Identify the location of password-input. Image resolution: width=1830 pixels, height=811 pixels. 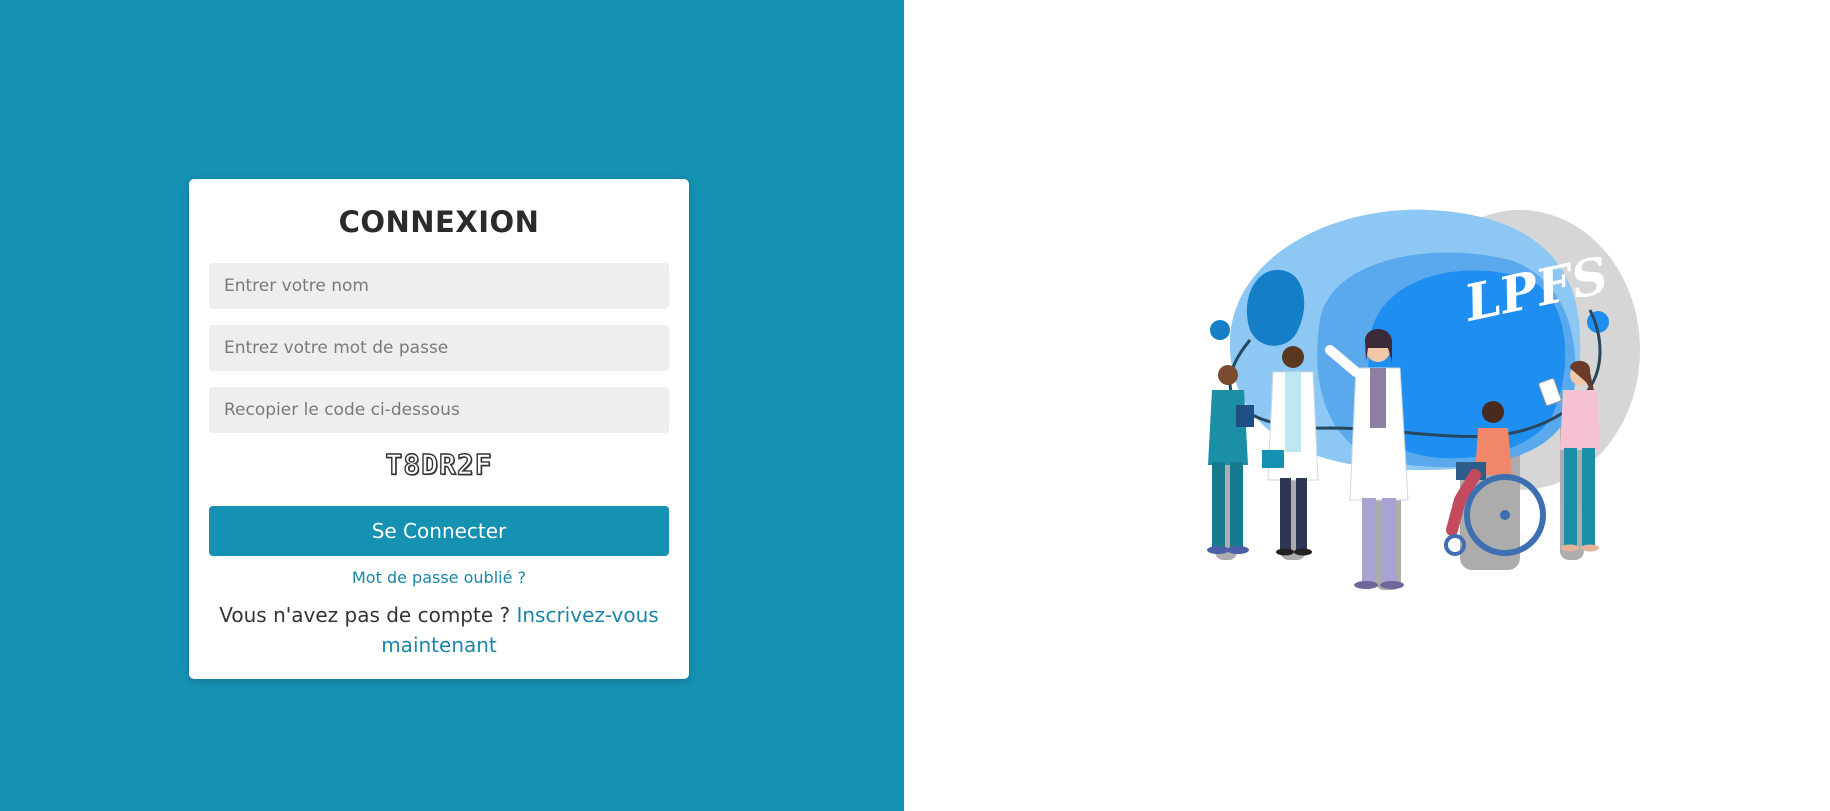
(439, 348).